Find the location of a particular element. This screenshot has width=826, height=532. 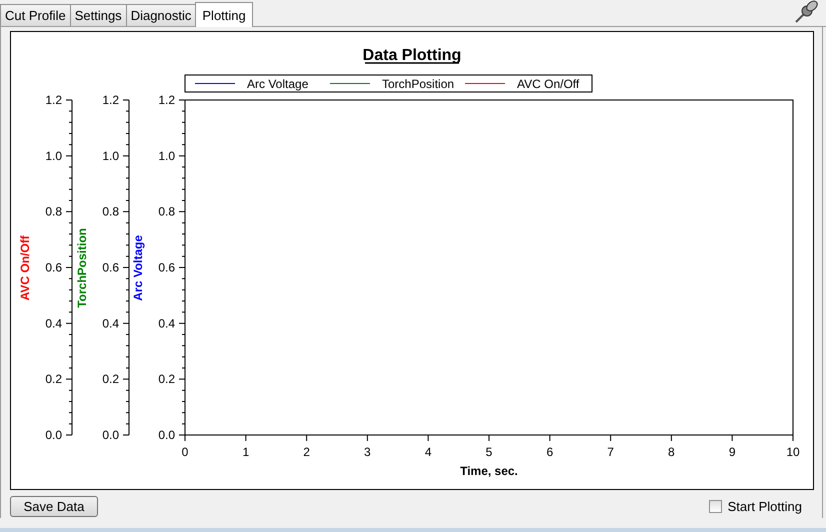

tick-label: 0 is located at coordinates (185, 452).